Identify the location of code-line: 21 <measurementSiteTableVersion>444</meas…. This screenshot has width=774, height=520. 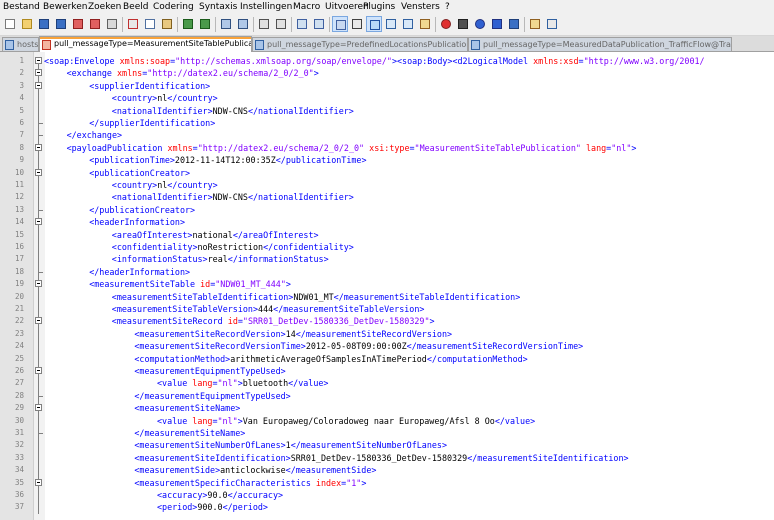
(387, 309).